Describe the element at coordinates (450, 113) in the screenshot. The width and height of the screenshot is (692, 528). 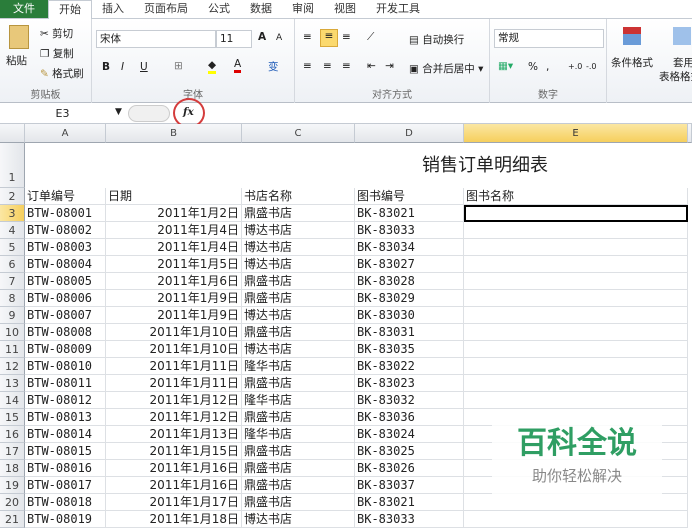
I see `formula-input` at that location.